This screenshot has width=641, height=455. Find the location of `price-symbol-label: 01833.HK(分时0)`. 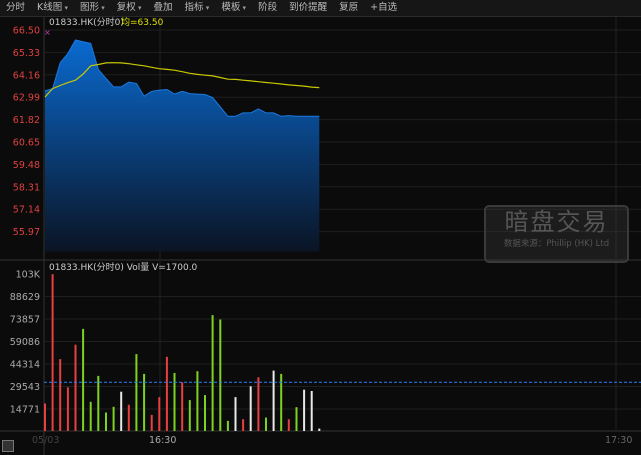

price-symbol-label: 01833.HK(分时0) is located at coordinates (86, 22).